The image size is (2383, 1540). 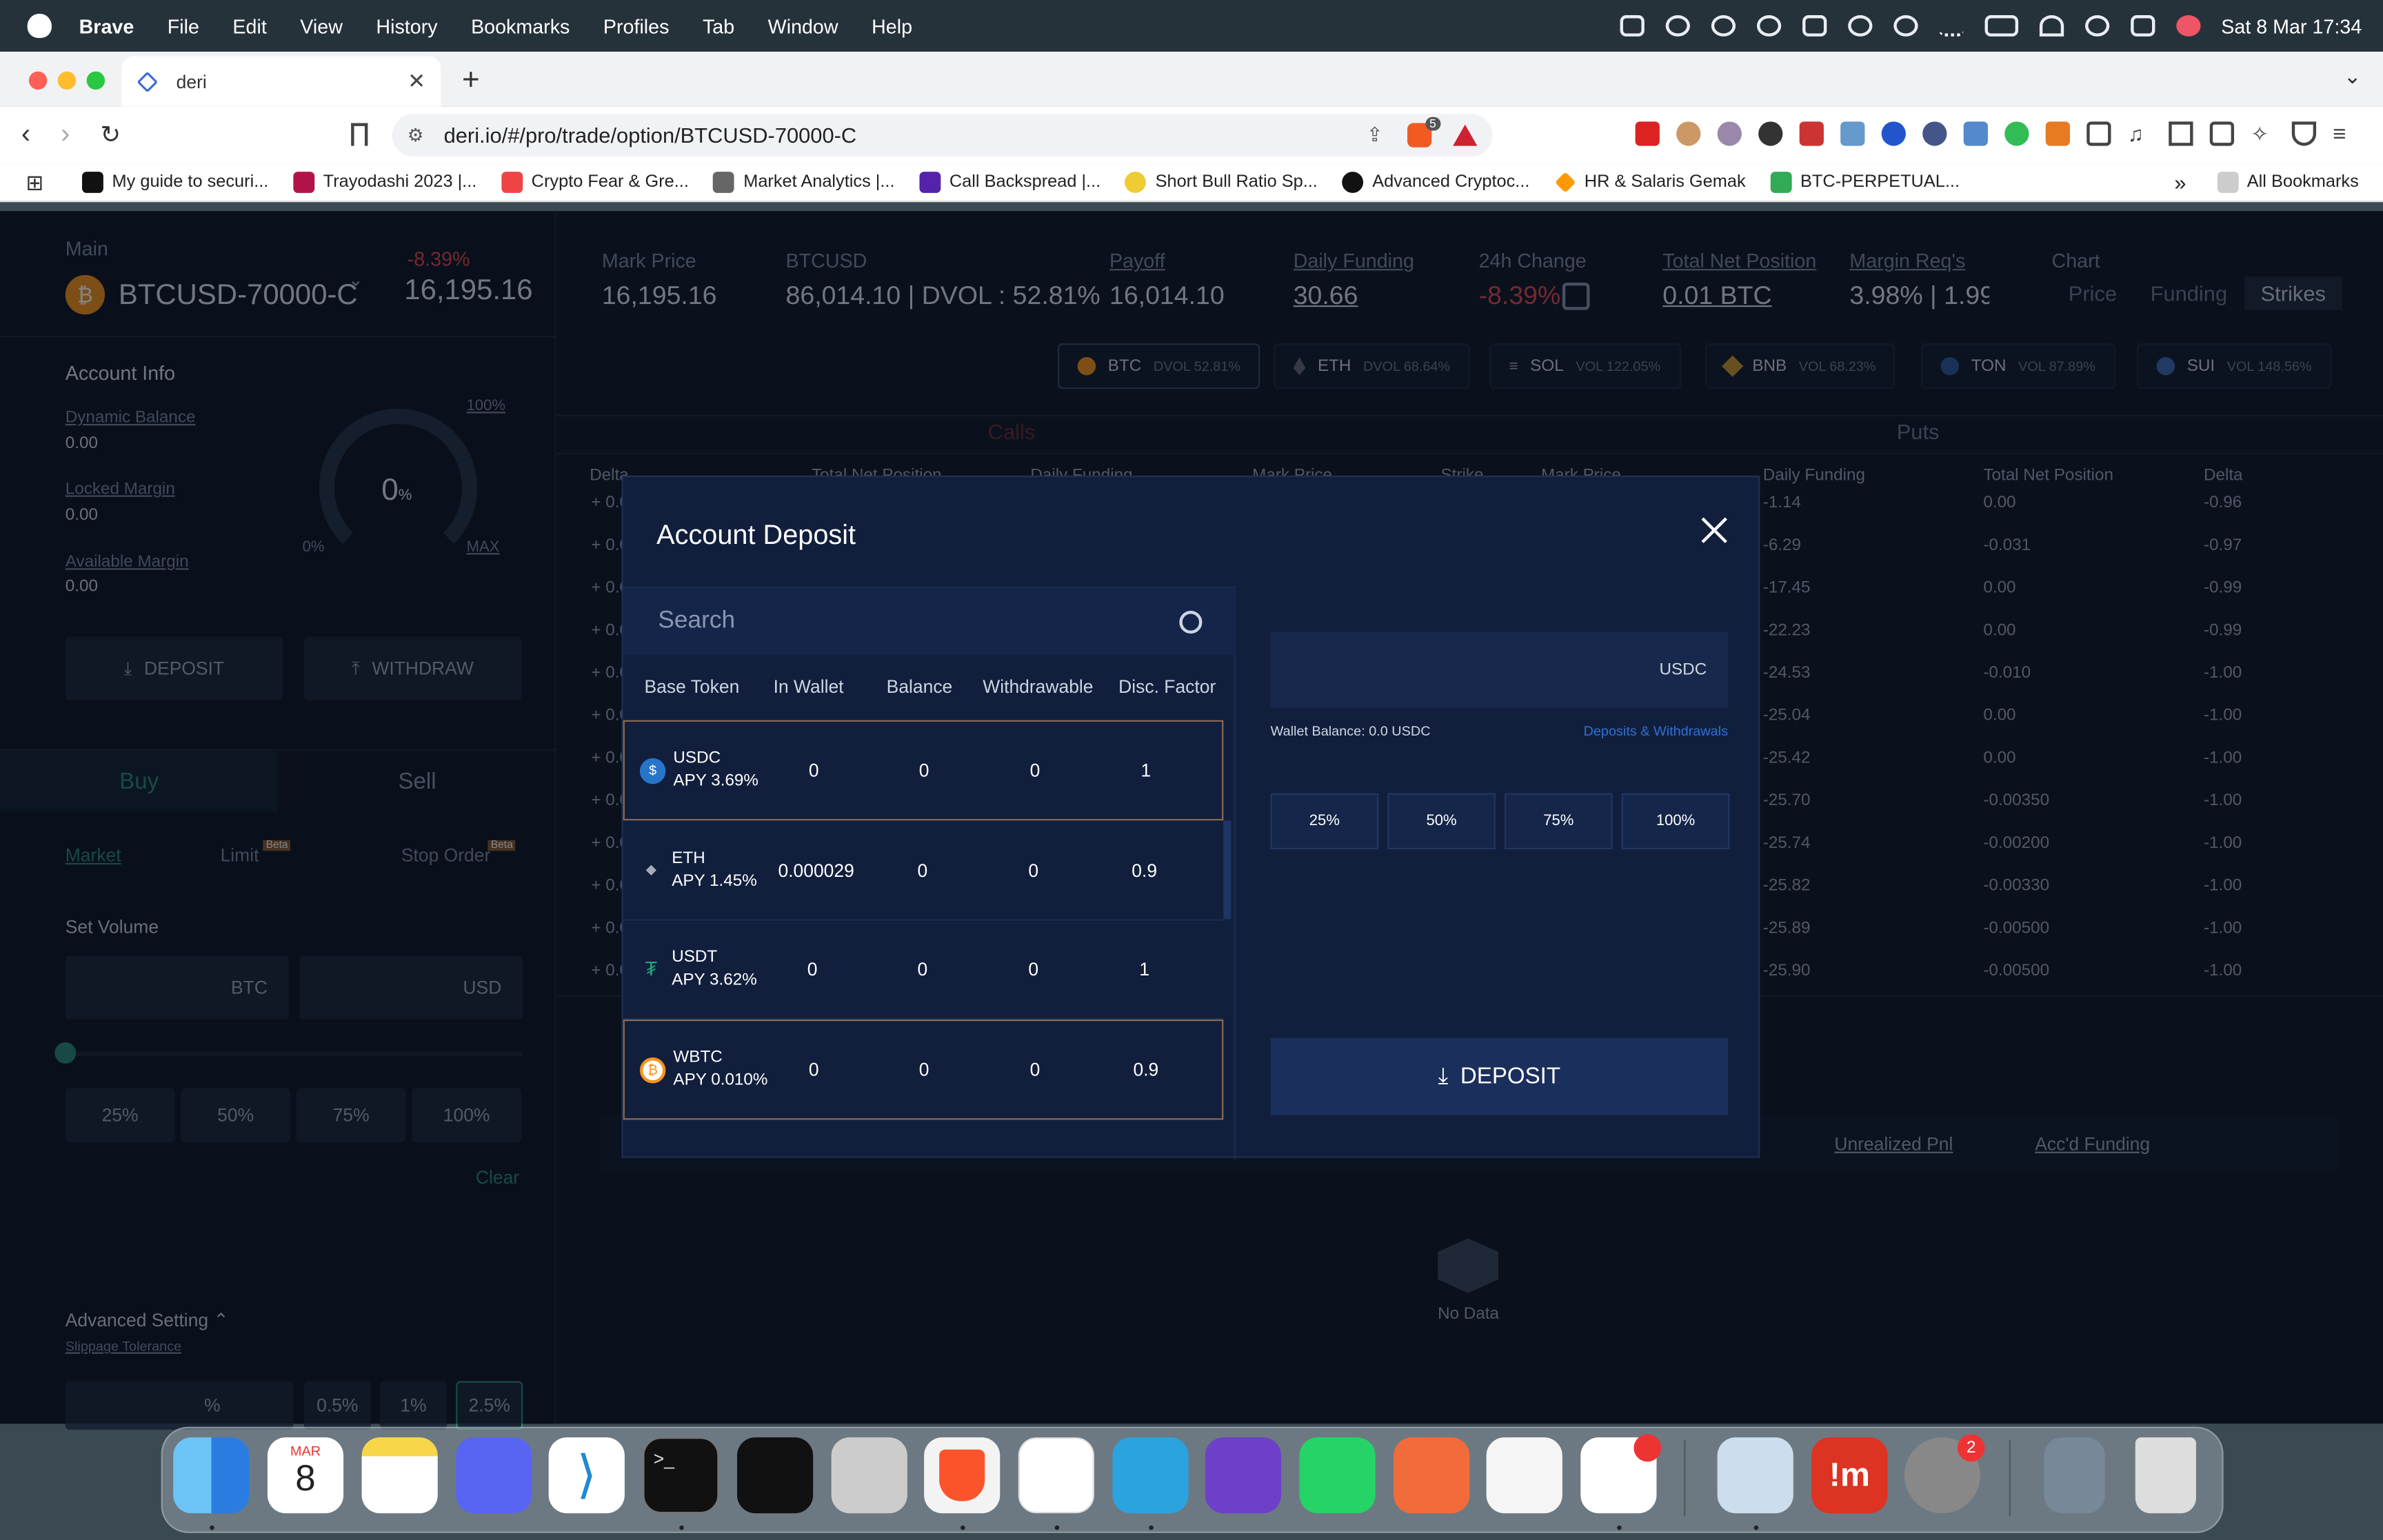 What do you see at coordinates (869, 1476) in the screenshot?
I see `calculator-icon` at bounding box center [869, 1476].